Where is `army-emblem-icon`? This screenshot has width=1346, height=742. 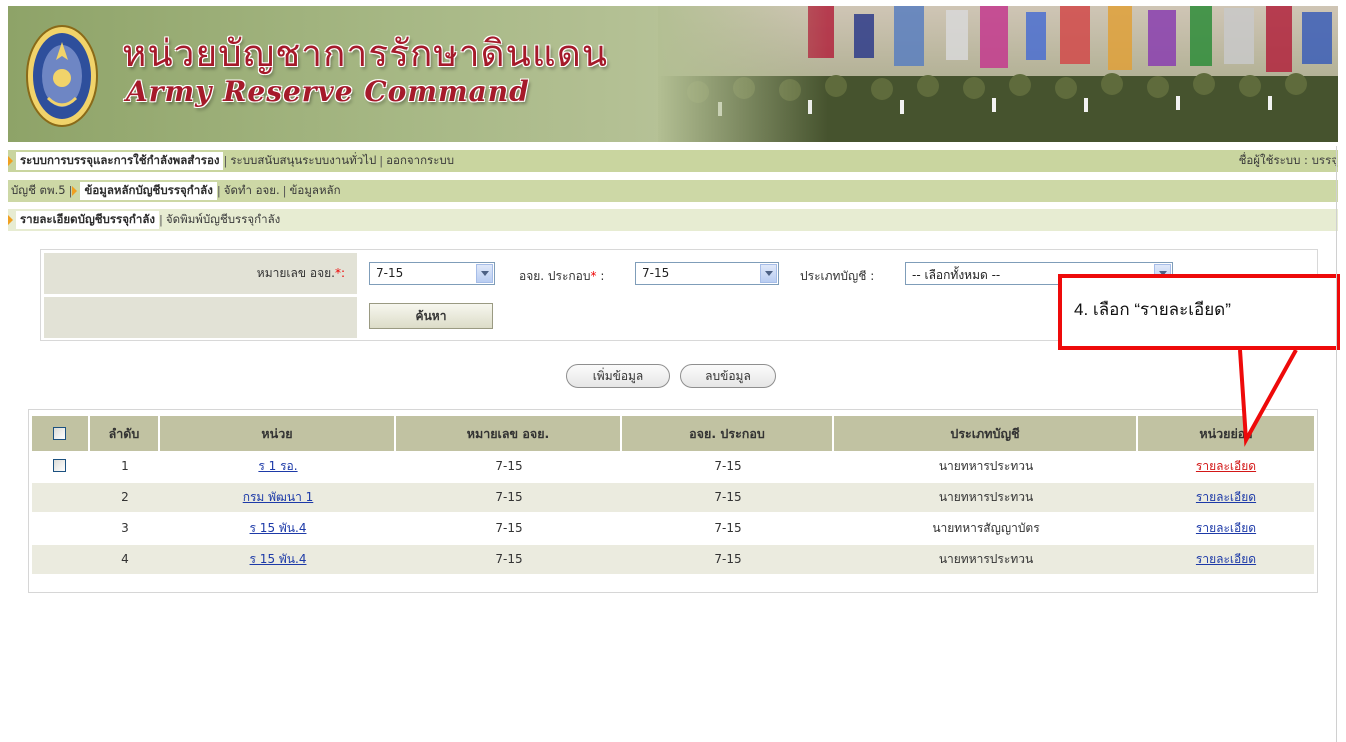
army-emblem-icon is located at coordinates (62, 76).